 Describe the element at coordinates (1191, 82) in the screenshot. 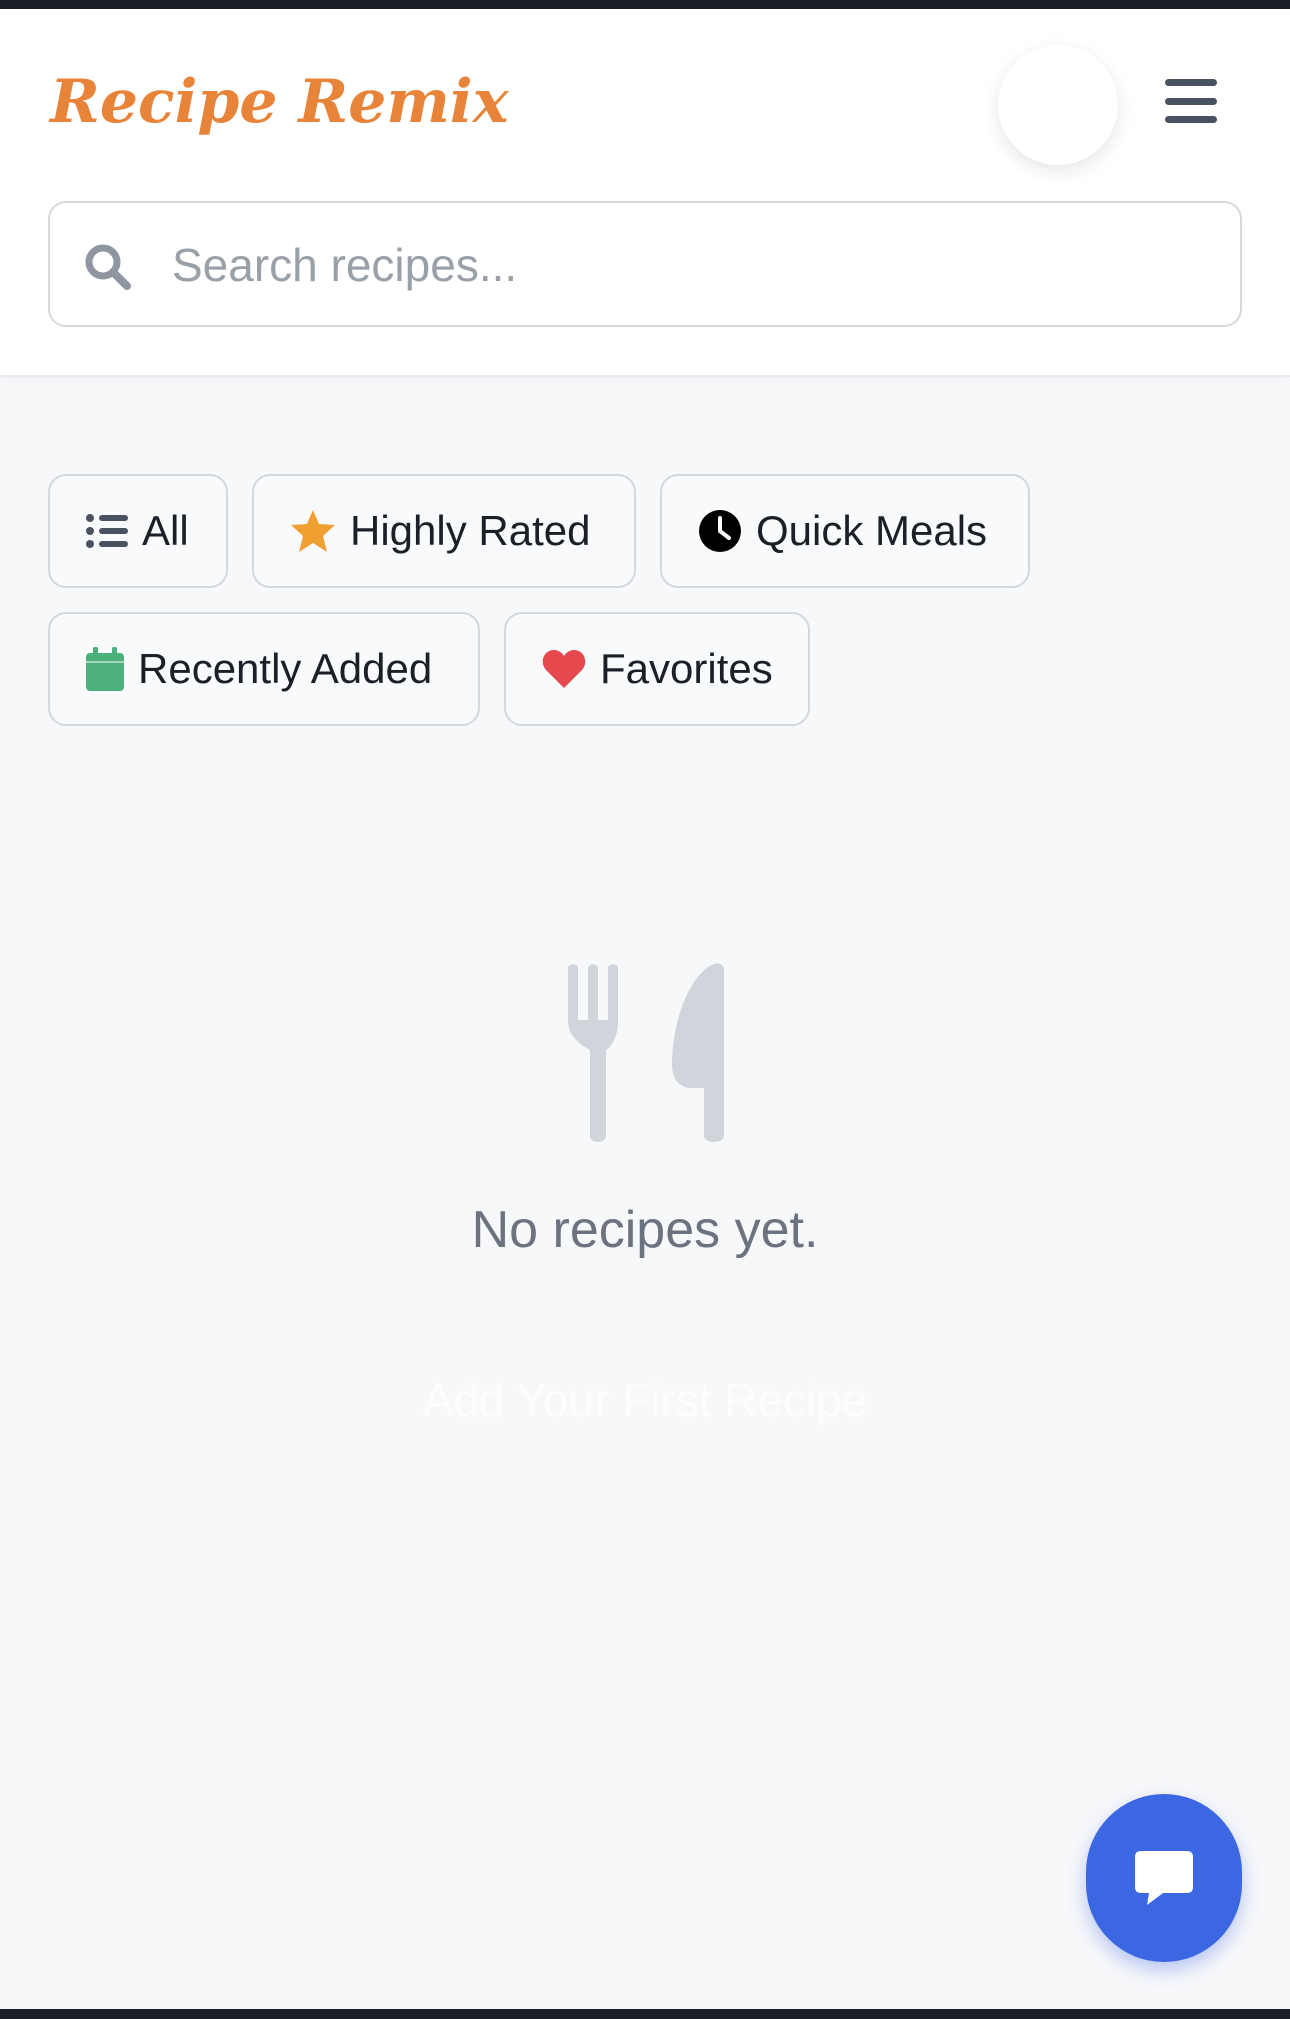

I see `hamburger-menu-icon` at that location.